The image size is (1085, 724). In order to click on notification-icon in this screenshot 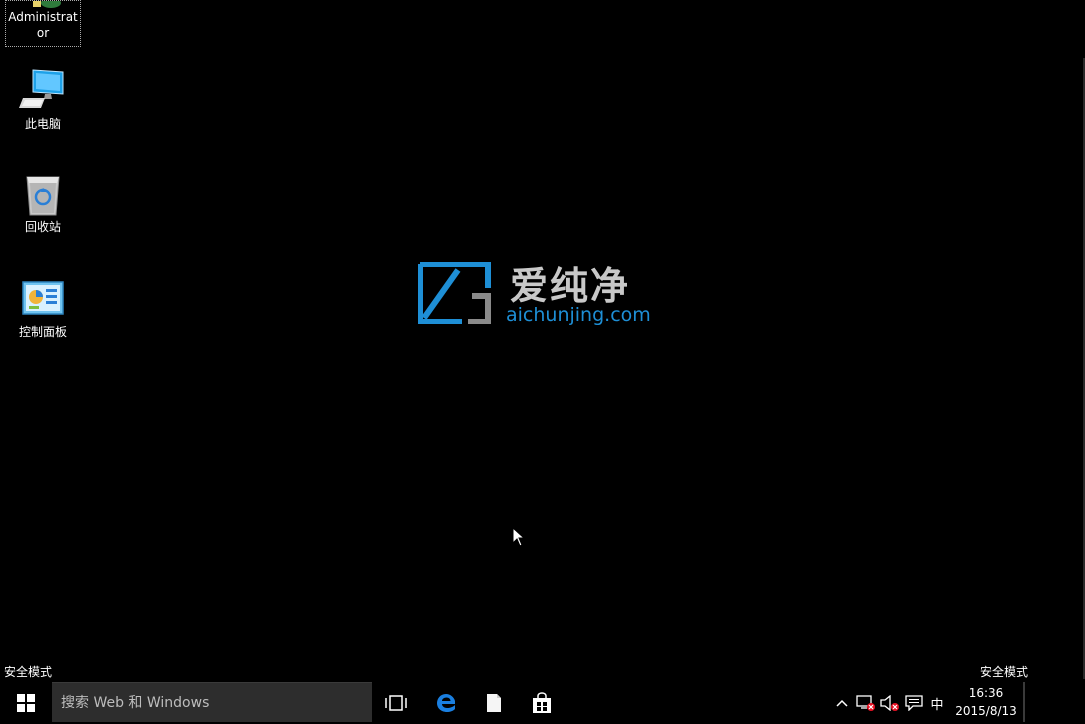, I will do `click(914, 703)`.